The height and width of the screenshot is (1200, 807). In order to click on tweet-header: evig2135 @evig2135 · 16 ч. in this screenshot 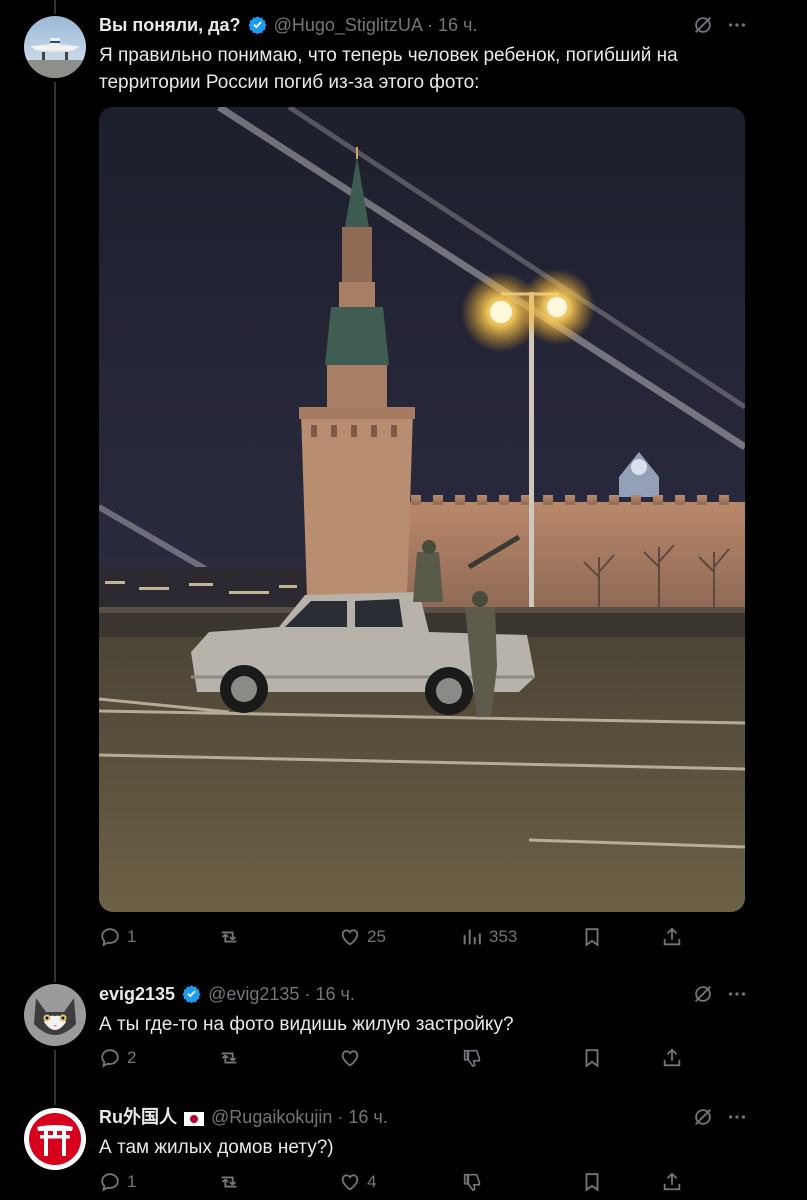, I will do `click(227, 995)`.